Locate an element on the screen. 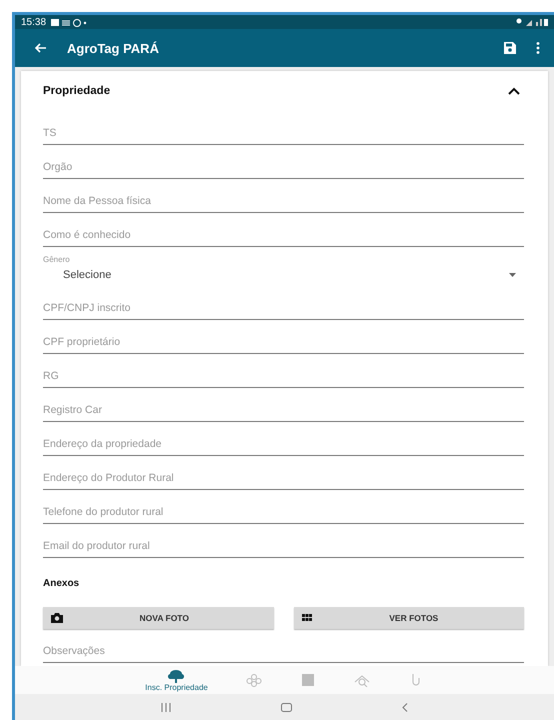 This screenshot has height=720, width=554. new-photo-button: NOVA FOTO is located at coordinates (158, 618).